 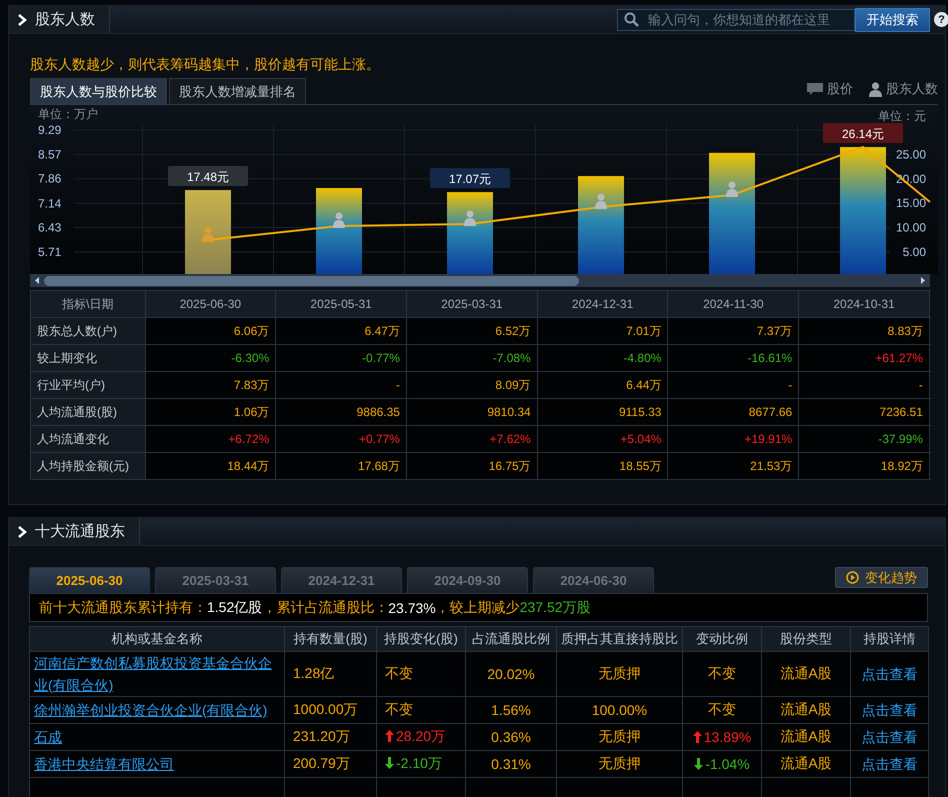 I want to click on table-cell: 较上期变化, so click(x=88, y=358).